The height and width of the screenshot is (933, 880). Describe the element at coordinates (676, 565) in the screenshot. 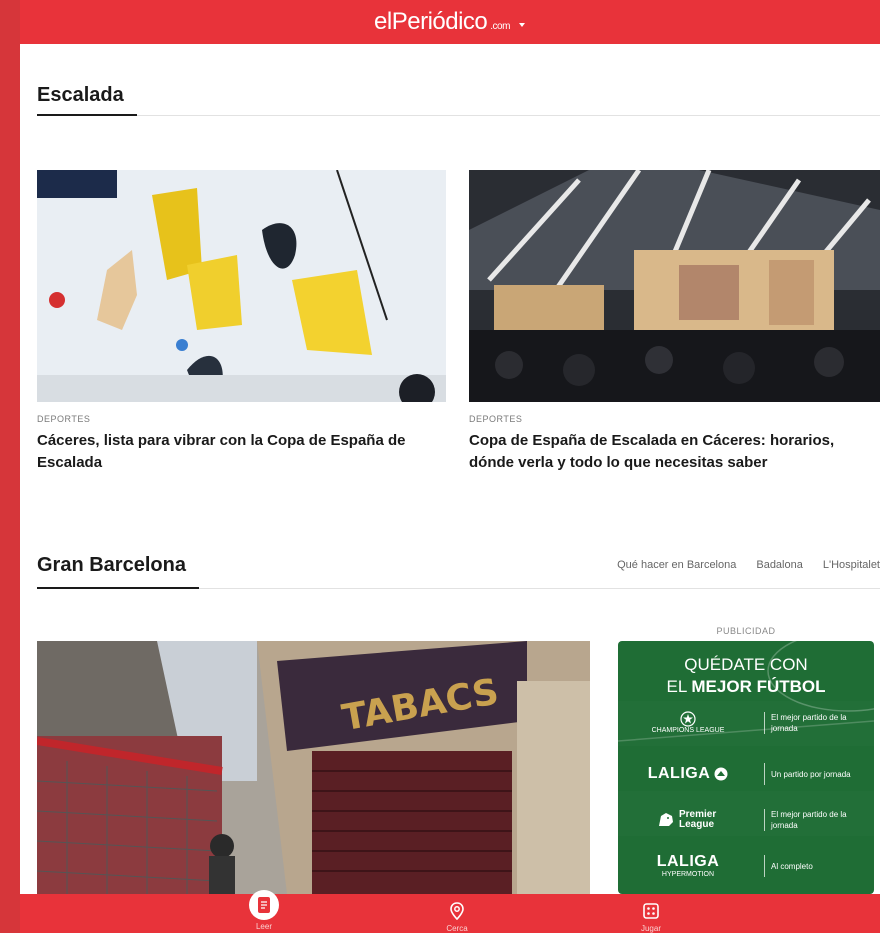

I see `sublink: Qué hacer en Barcelona` at that location.